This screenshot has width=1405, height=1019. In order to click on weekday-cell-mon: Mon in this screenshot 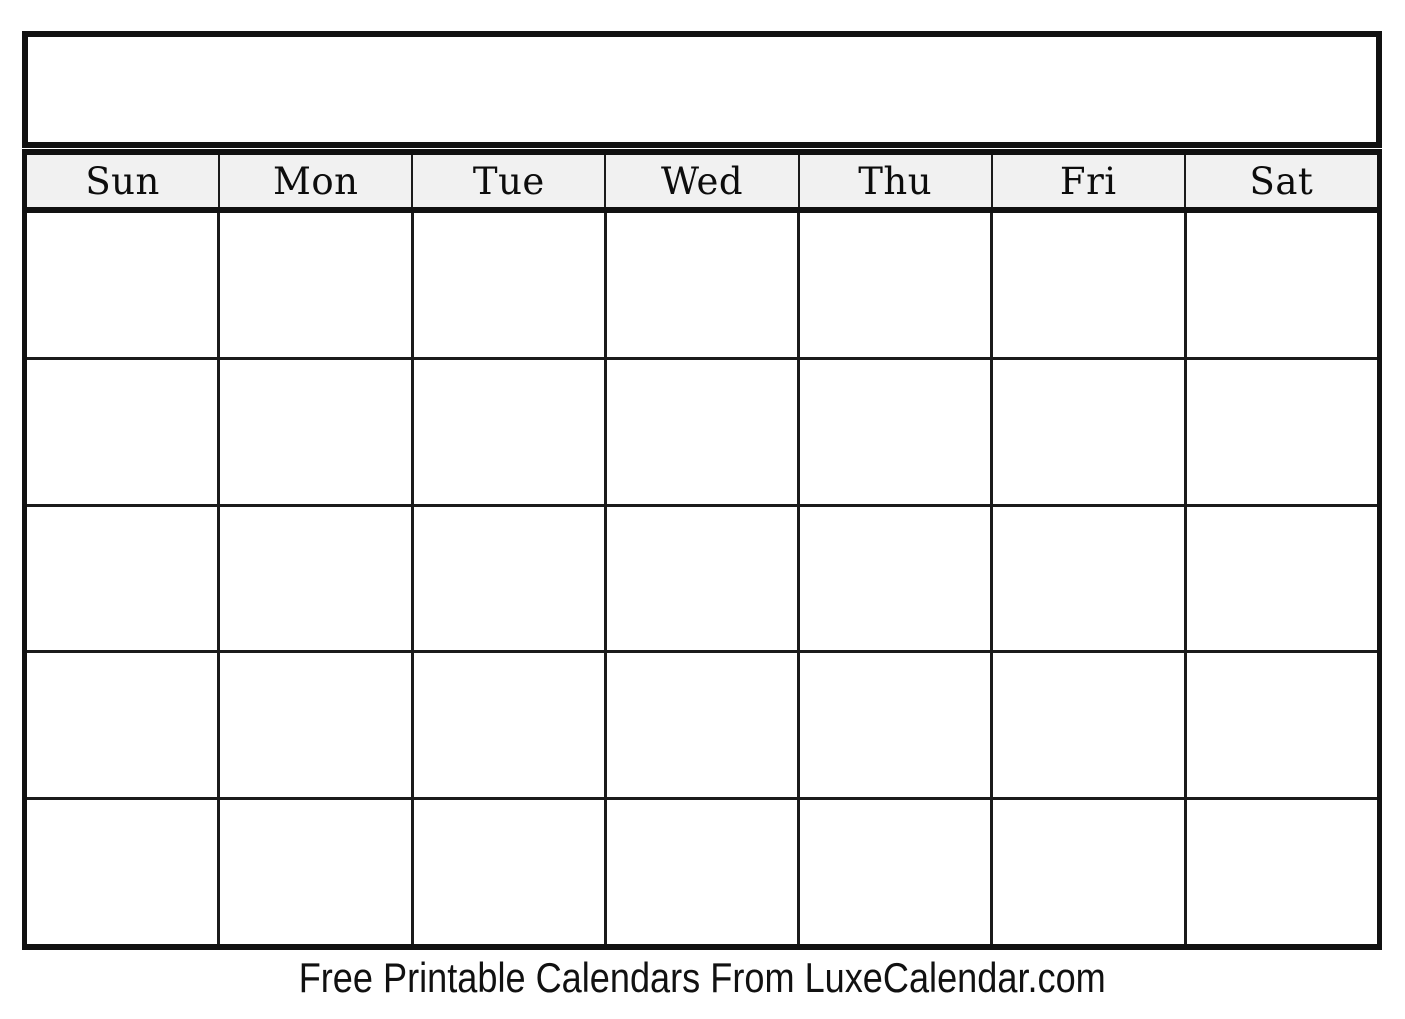, I will do `click(317, 181)`.